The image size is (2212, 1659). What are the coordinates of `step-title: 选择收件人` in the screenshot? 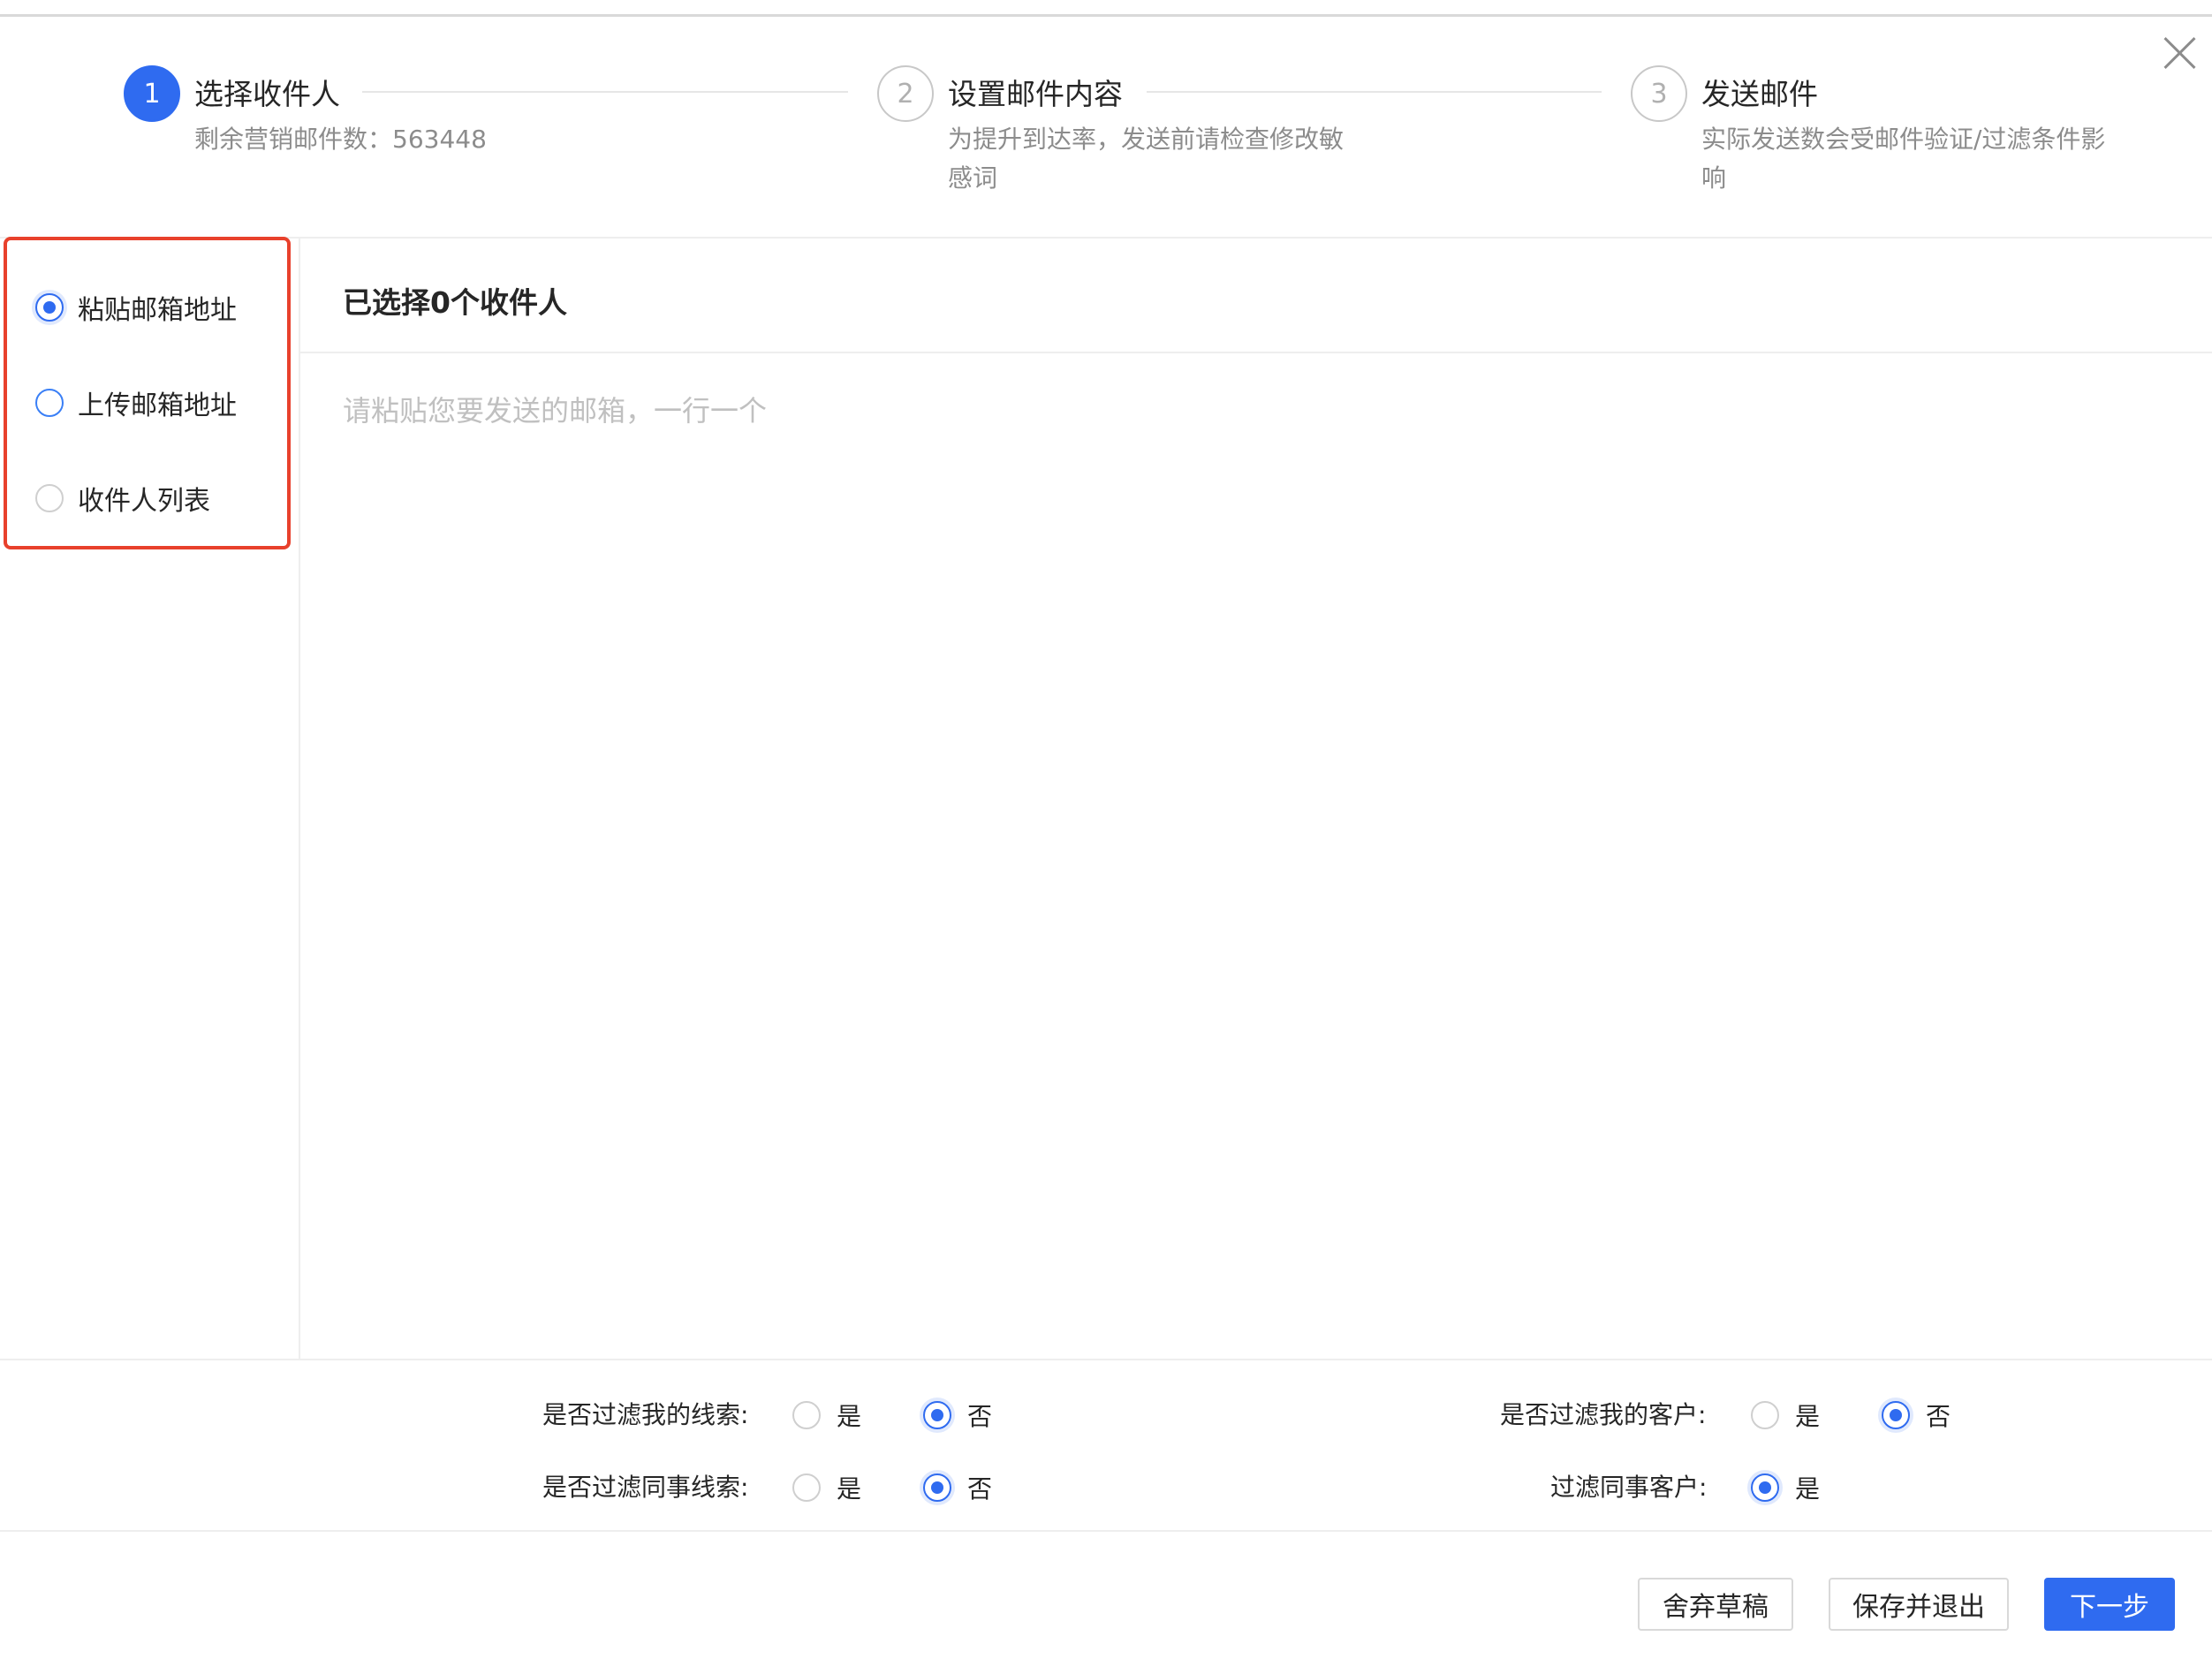 It's located at (267, 94).